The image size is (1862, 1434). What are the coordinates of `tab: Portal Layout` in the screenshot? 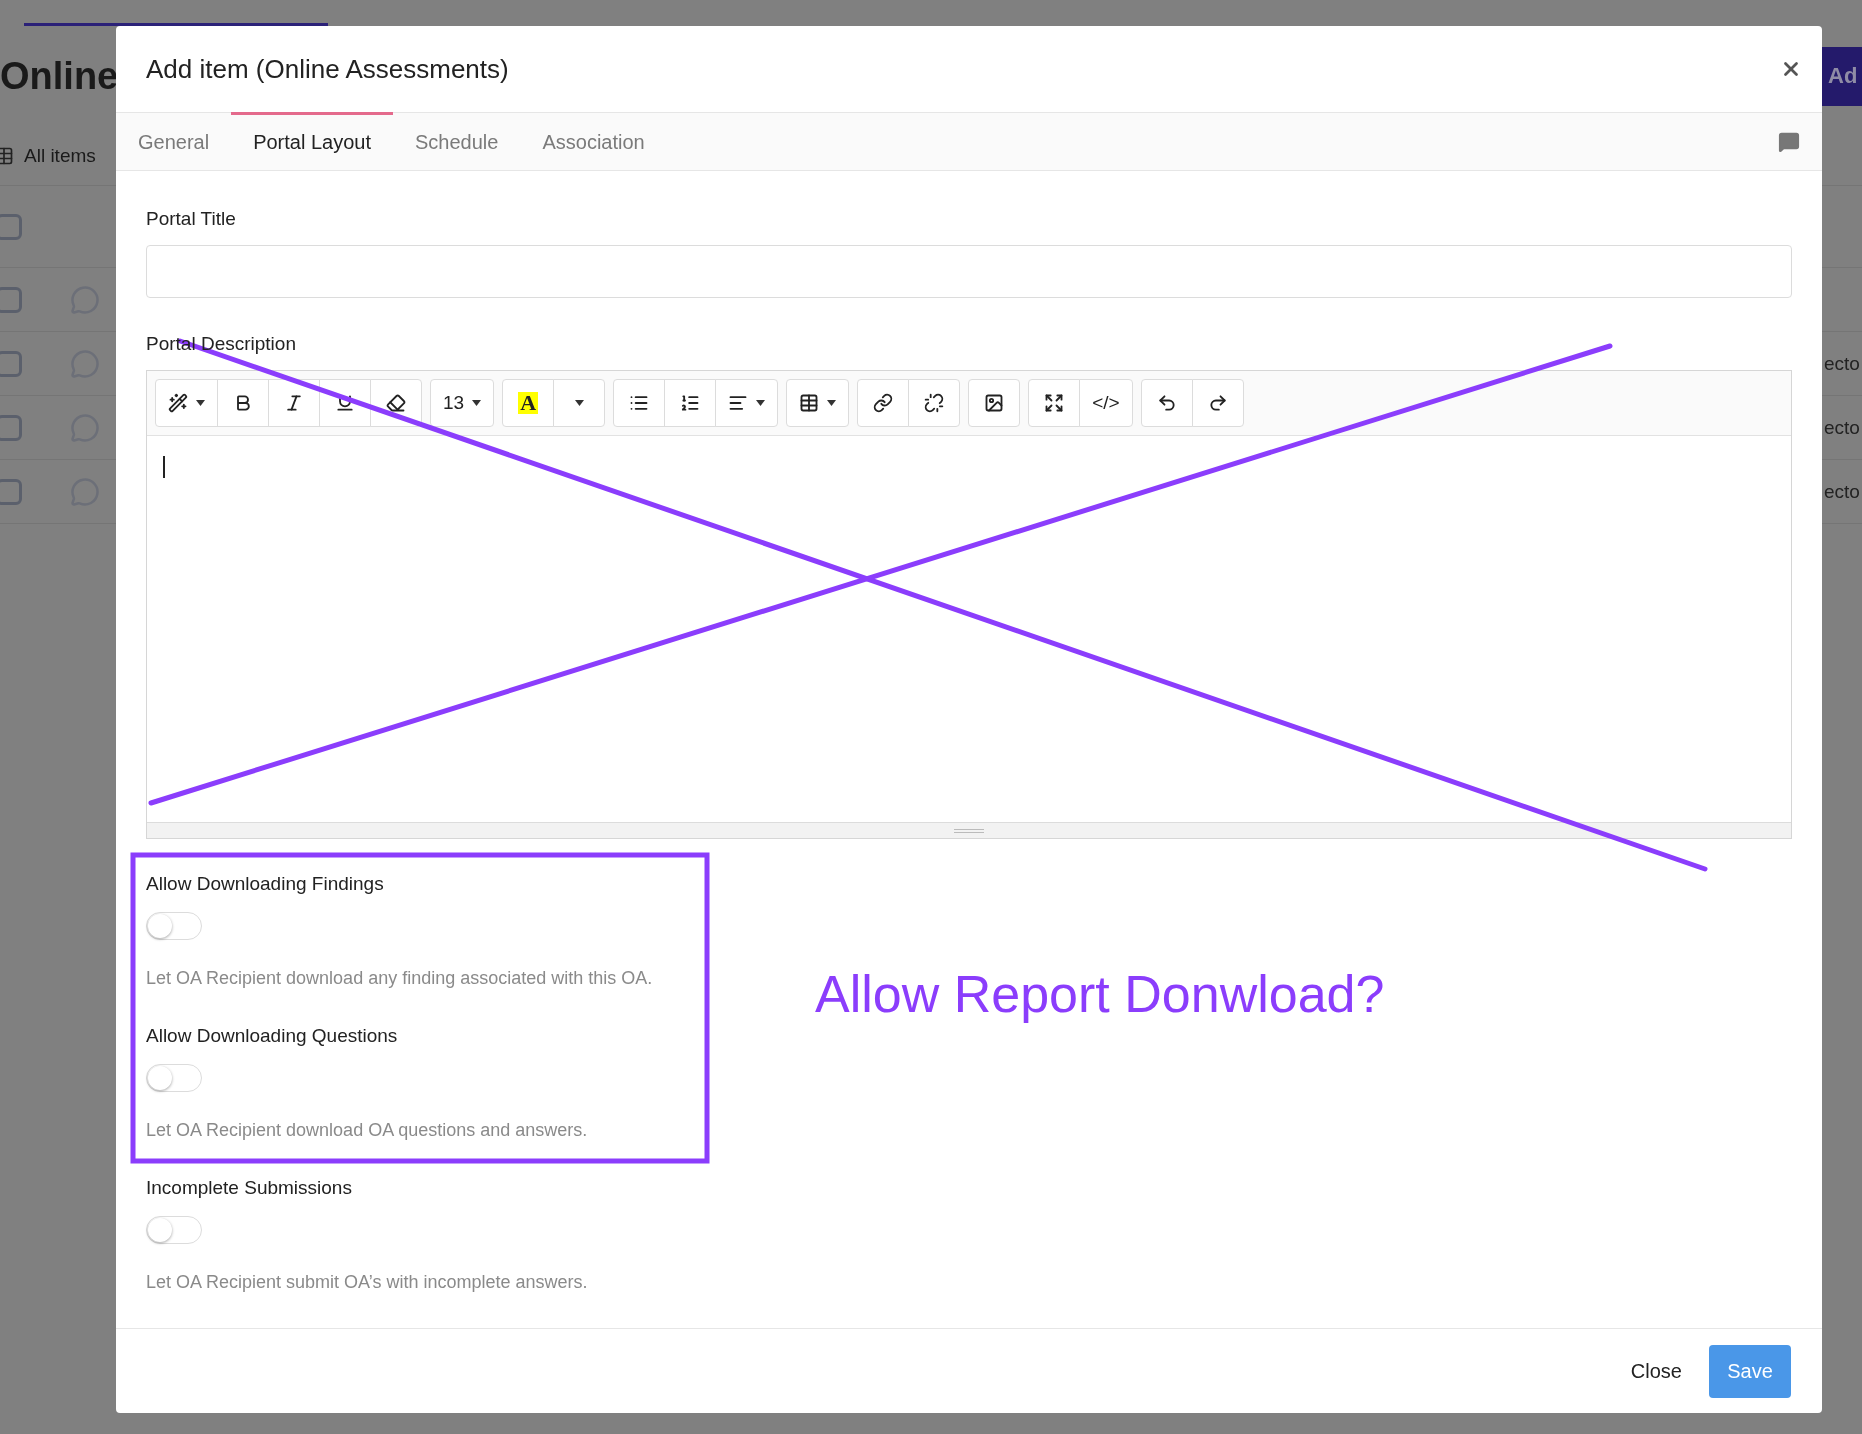 It's located at (312, 141).